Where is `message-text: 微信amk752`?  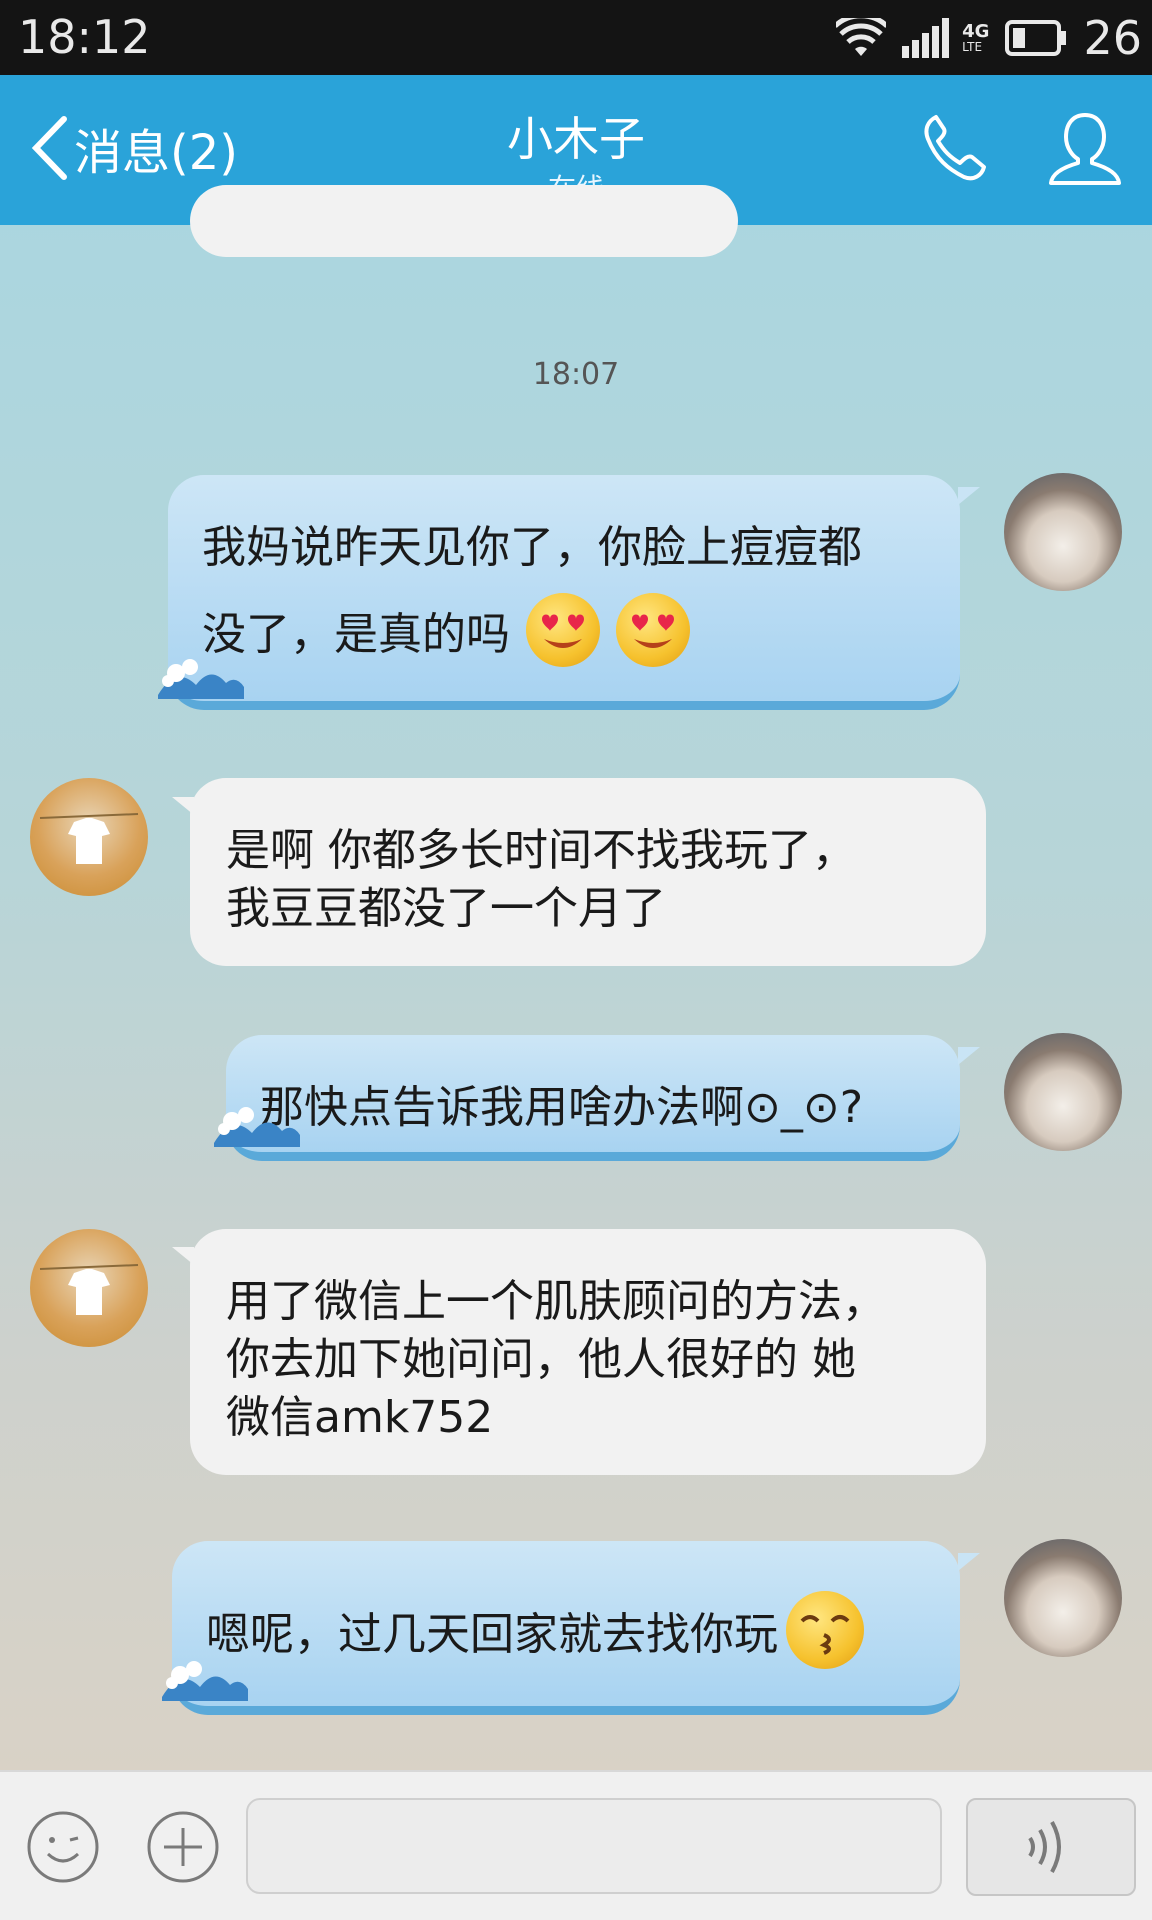
message-text: 微信amk752 is located at coordinates (360, 1417).